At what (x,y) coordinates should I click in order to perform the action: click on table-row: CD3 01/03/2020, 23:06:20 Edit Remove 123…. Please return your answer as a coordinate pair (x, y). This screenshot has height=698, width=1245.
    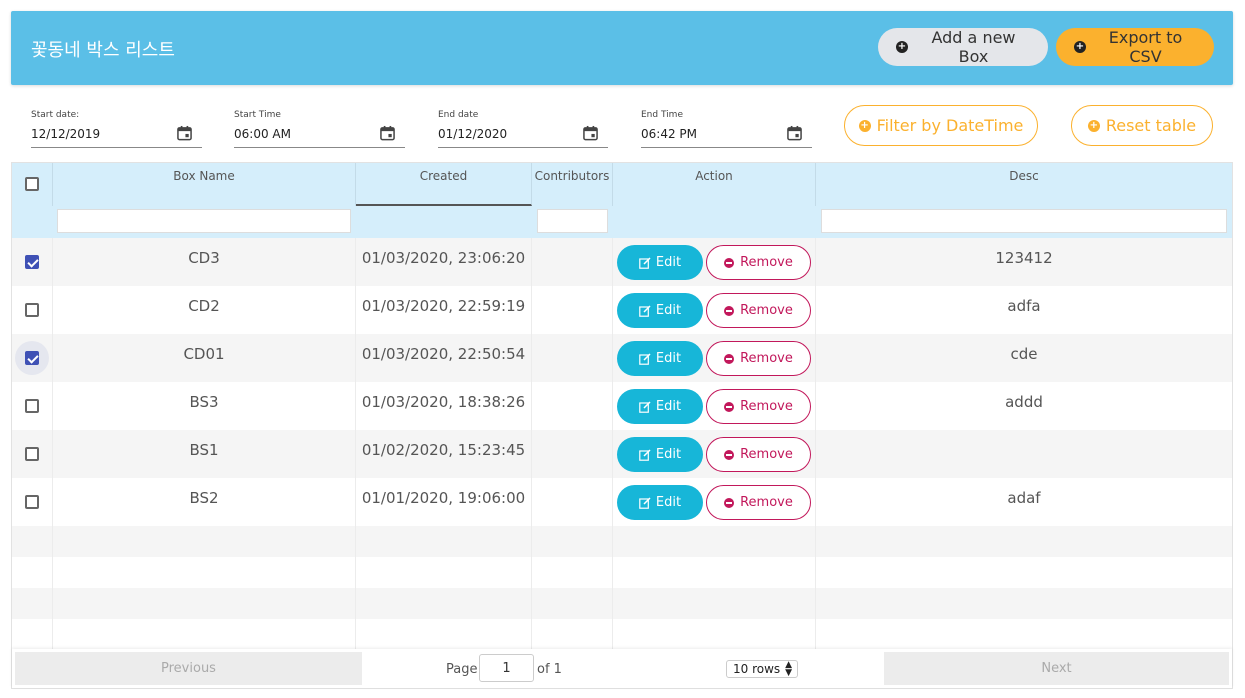
    Looking at the image, I should click on (622, 262).